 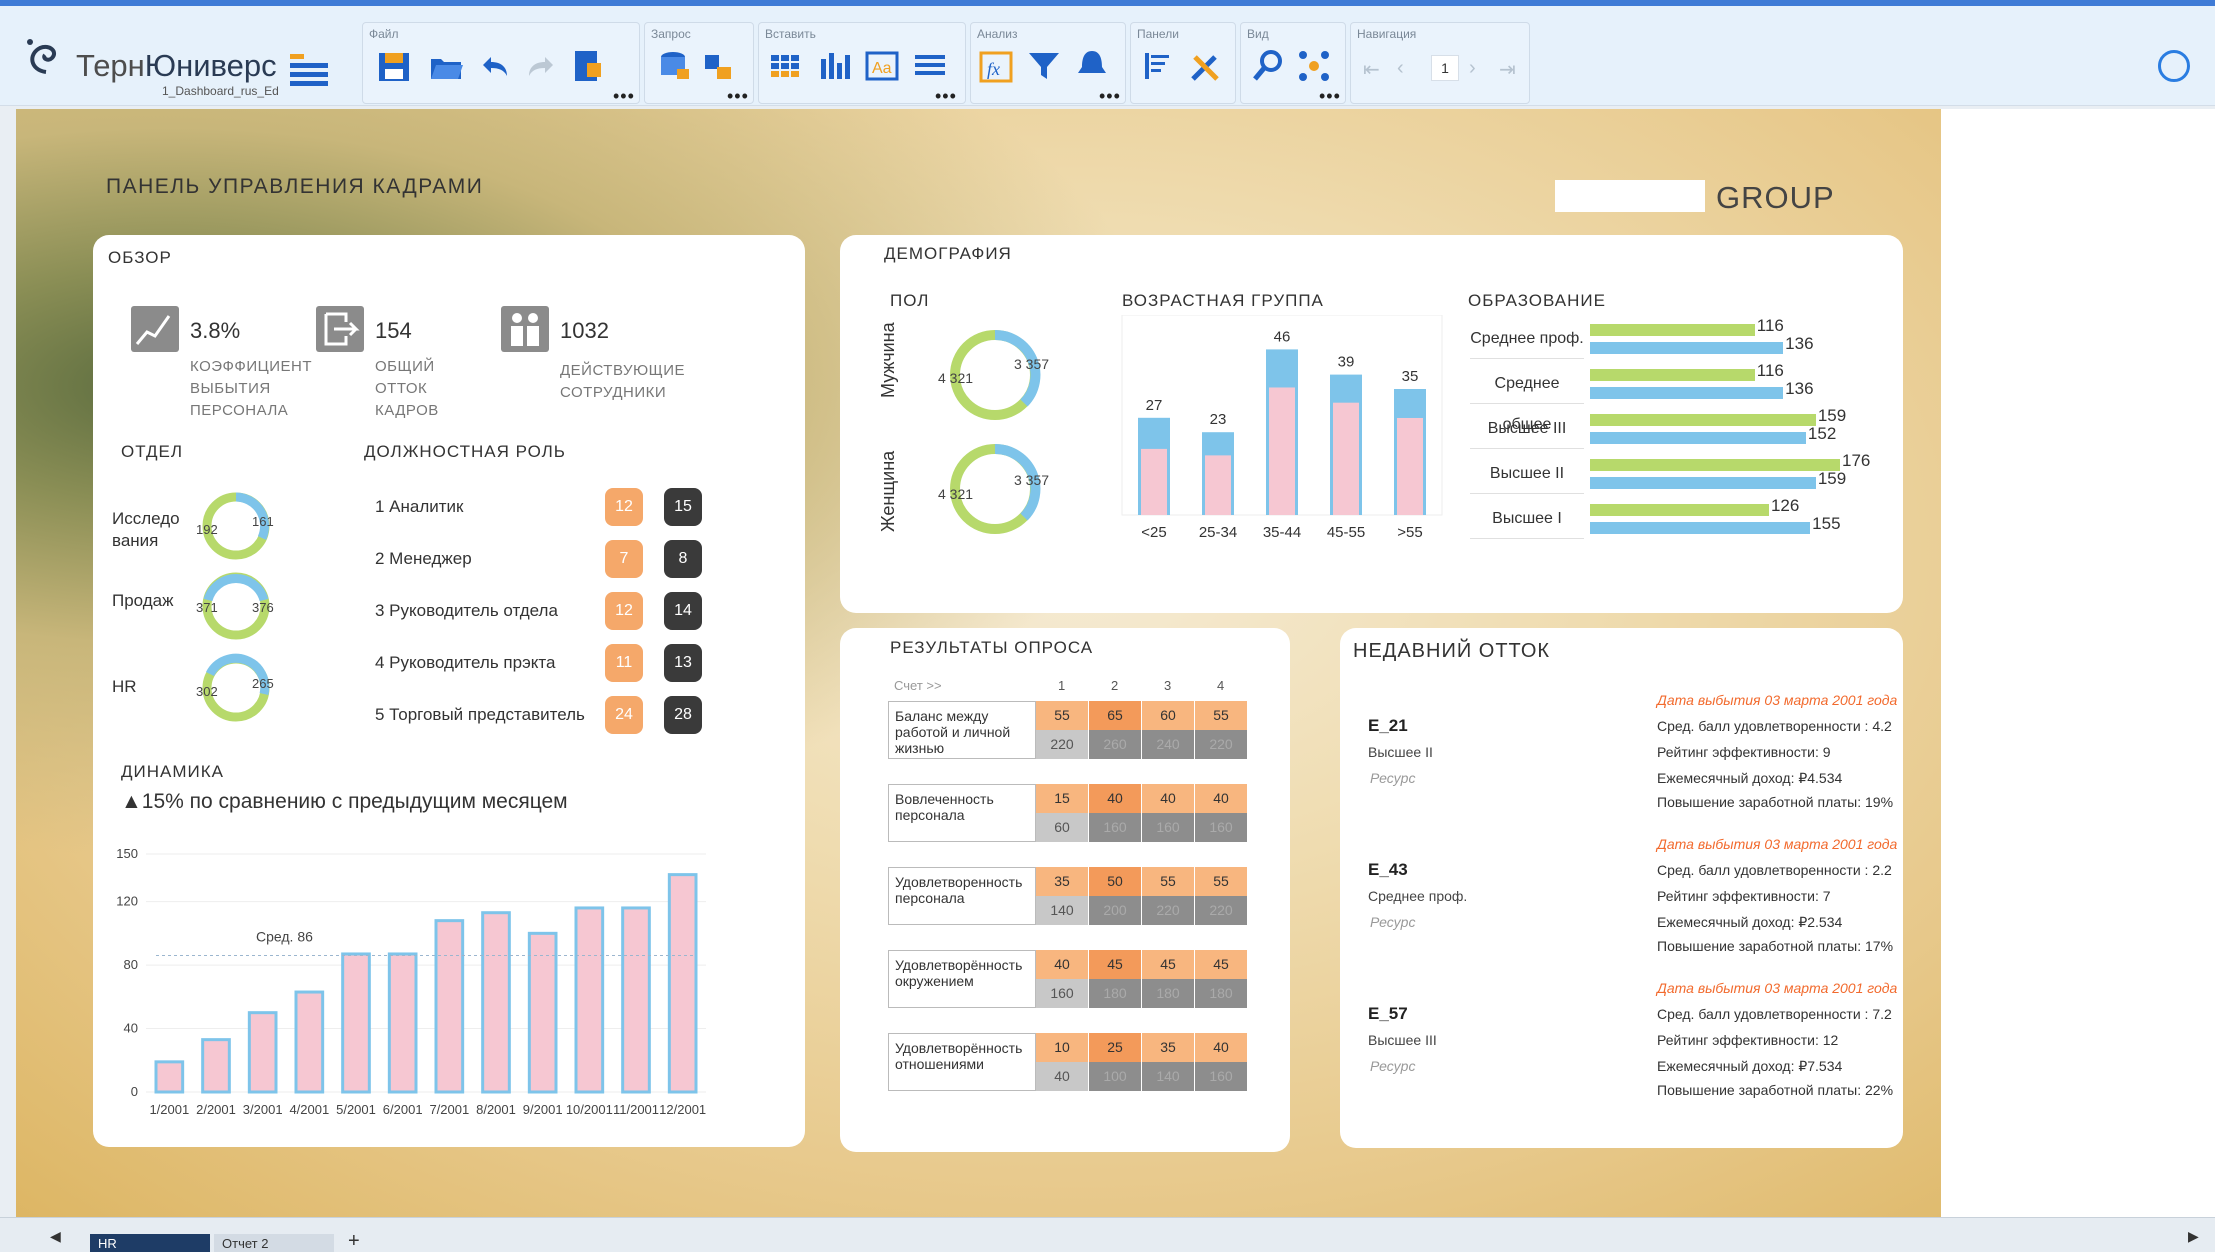 What do you see at coordinates (1158, 66) in the screenshot?
I see `sort-icon` at bounding box center [1158, 66].